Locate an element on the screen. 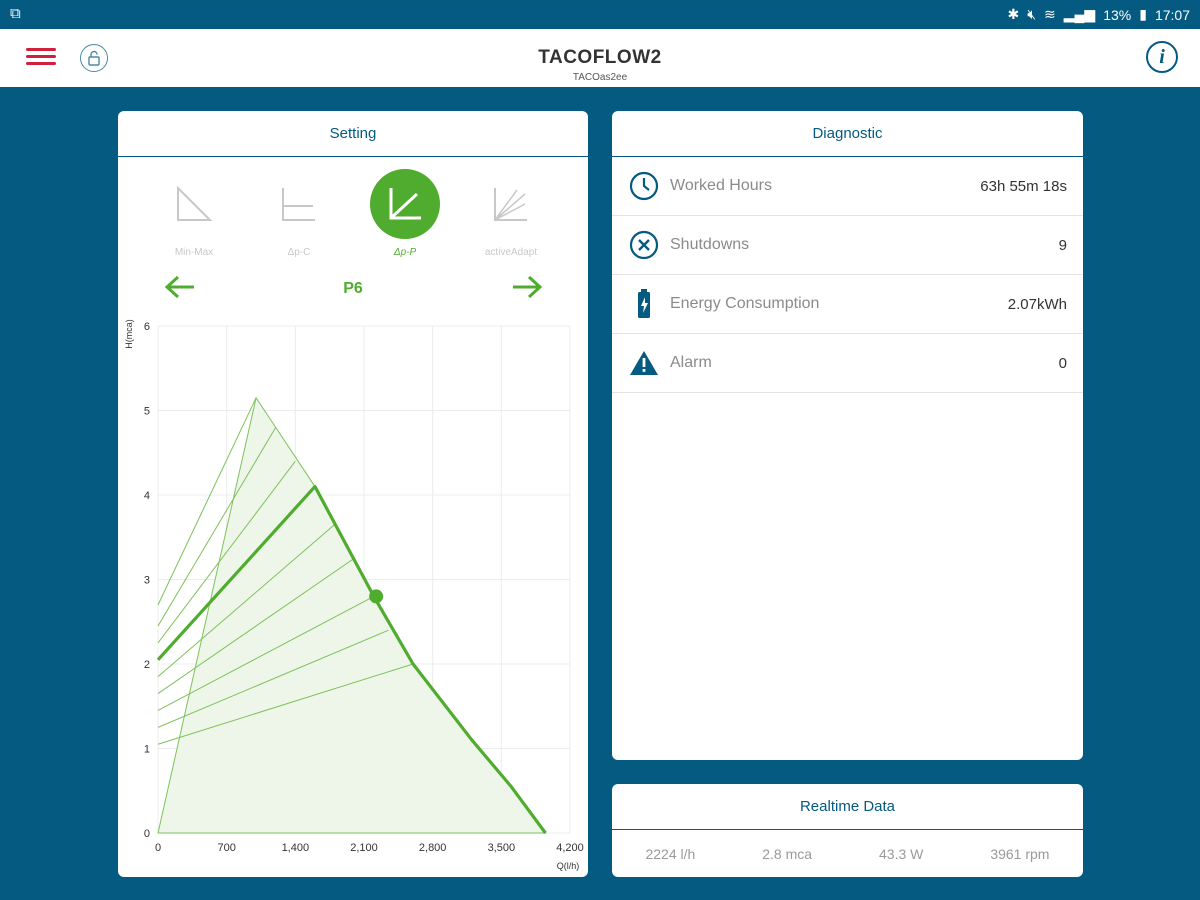  diag-row-alarm: Alarm 0 is located at coordinates (847, 363).